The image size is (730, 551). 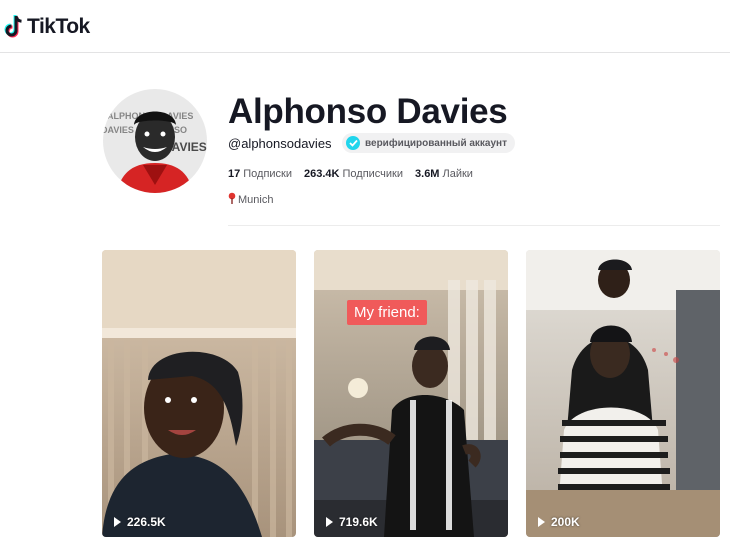 I want to click on tiktok-logo: TikTok, so click(x=47, y=27).